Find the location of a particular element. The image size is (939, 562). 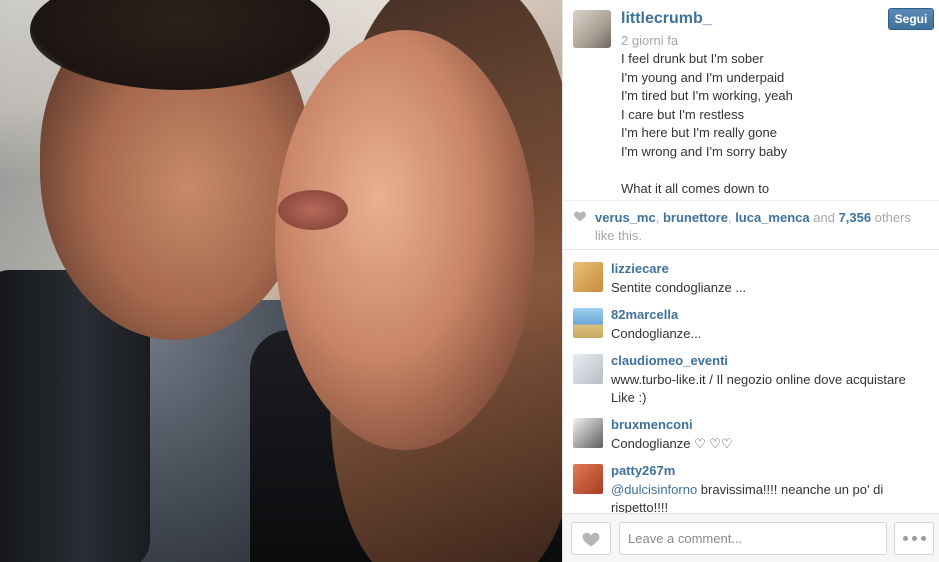

comment-username: claudiomeo_eventi is located at coordinates (770, 361).